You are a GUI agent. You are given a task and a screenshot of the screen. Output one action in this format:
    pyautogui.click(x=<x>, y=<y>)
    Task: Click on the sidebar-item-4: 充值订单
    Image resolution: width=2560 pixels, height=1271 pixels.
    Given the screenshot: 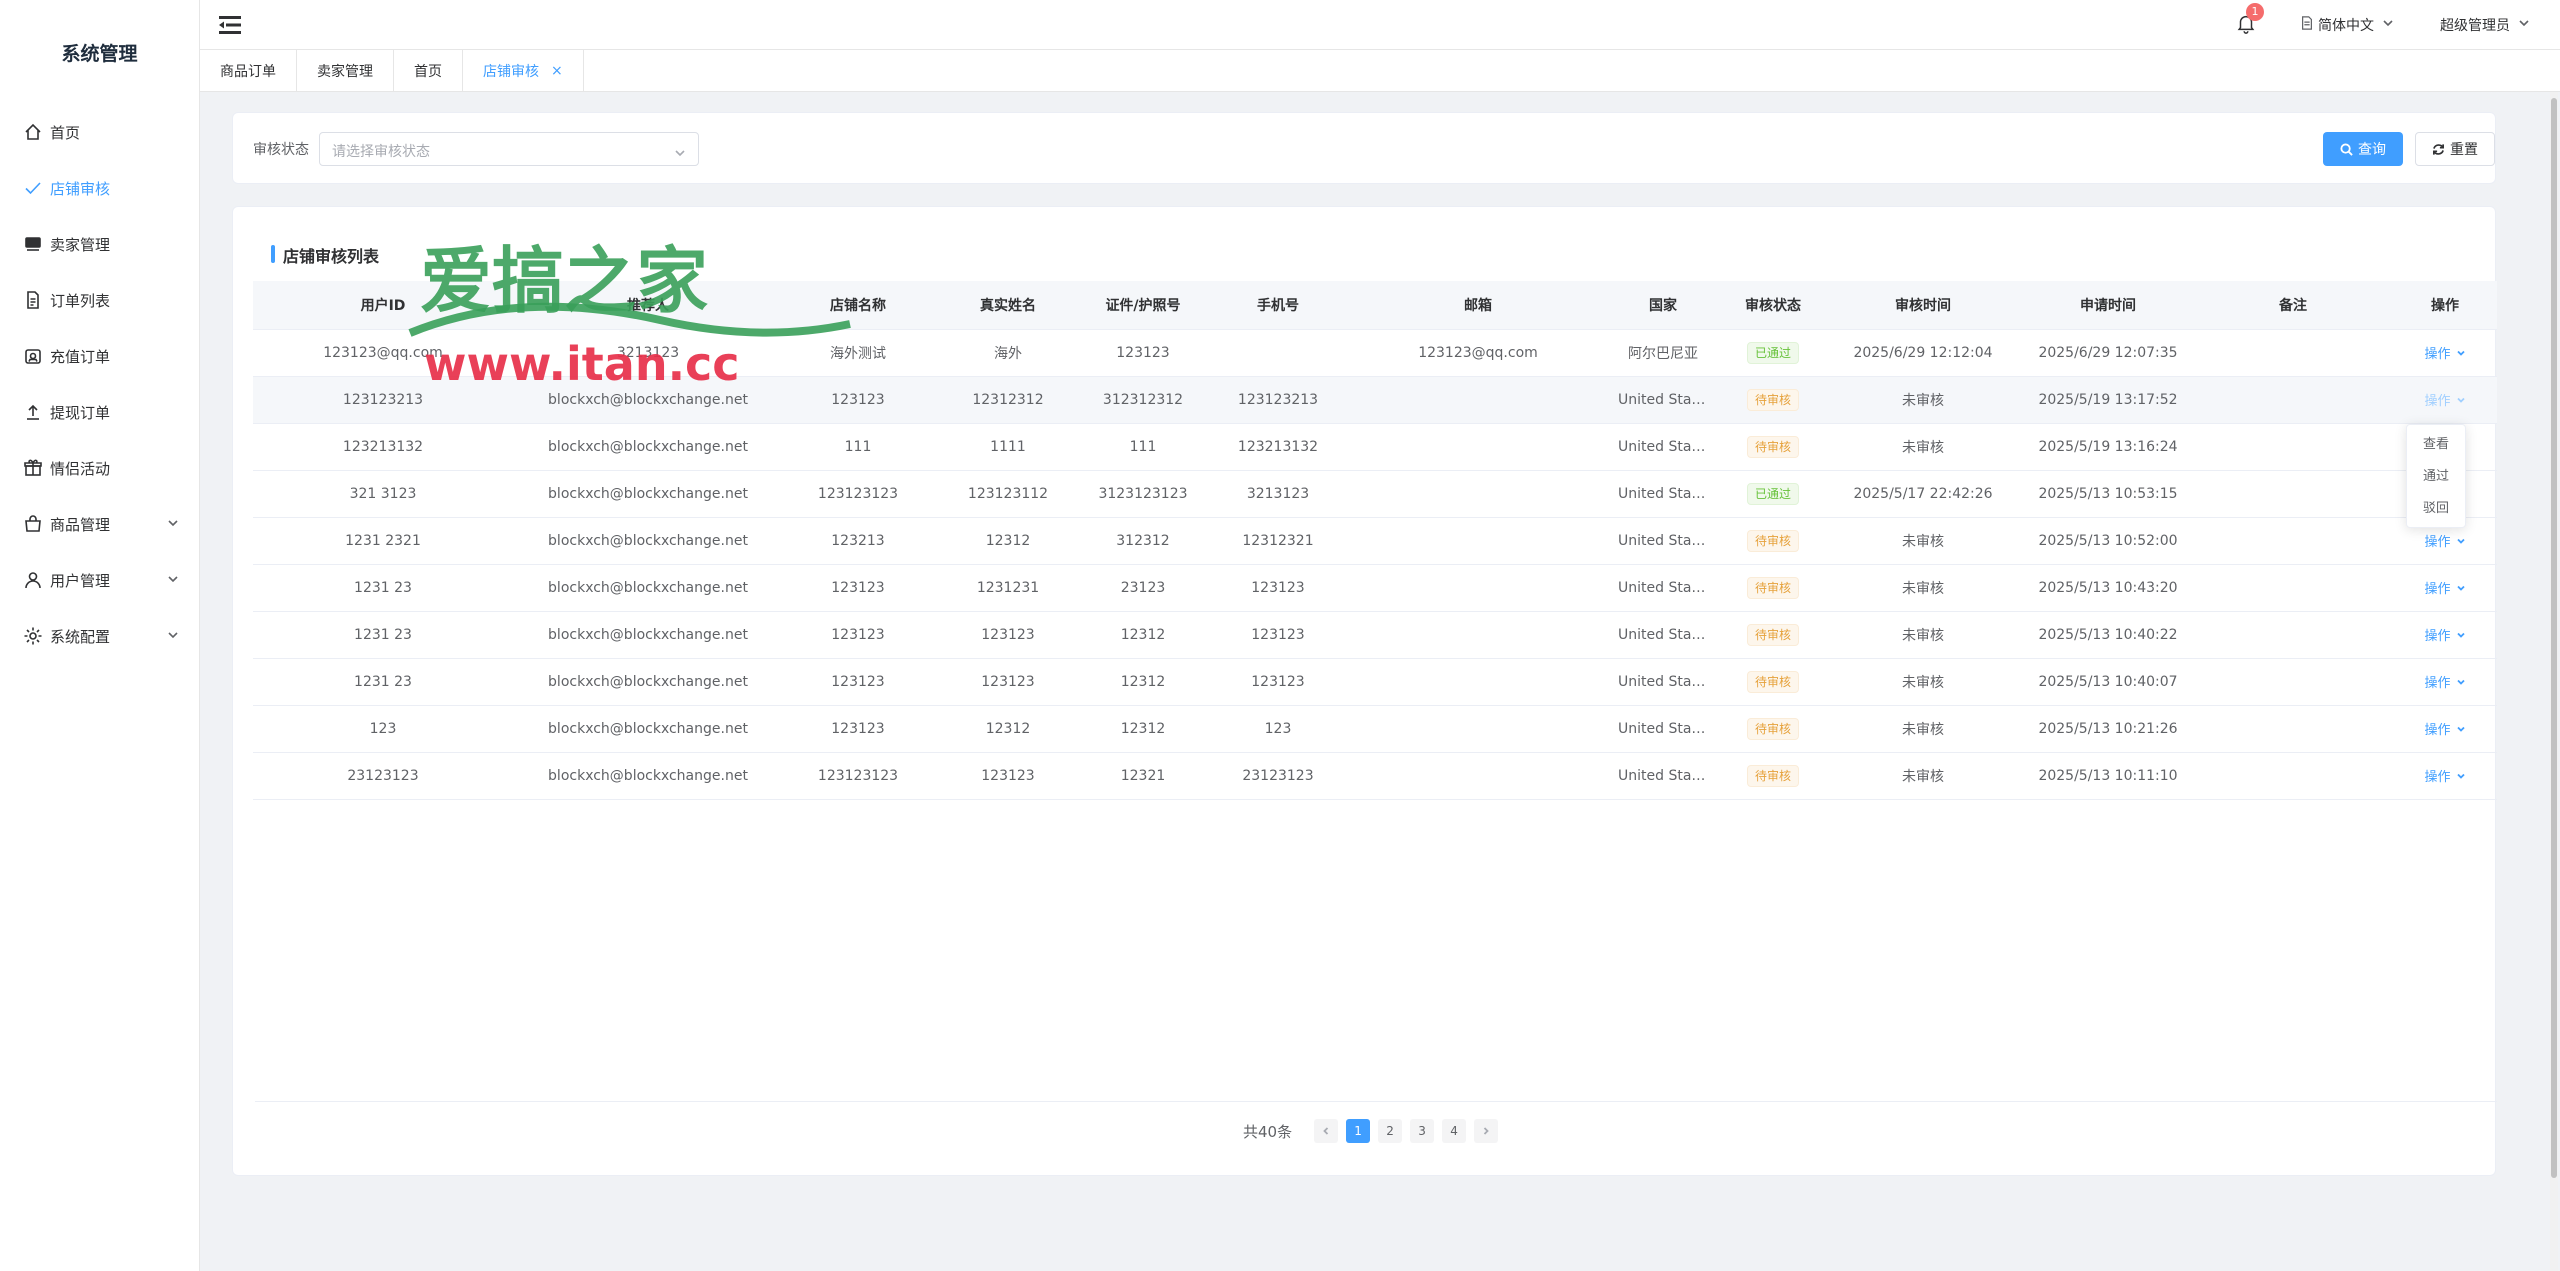 What is the action you would take?
    pyautogui.click(x=99, y=356)
    